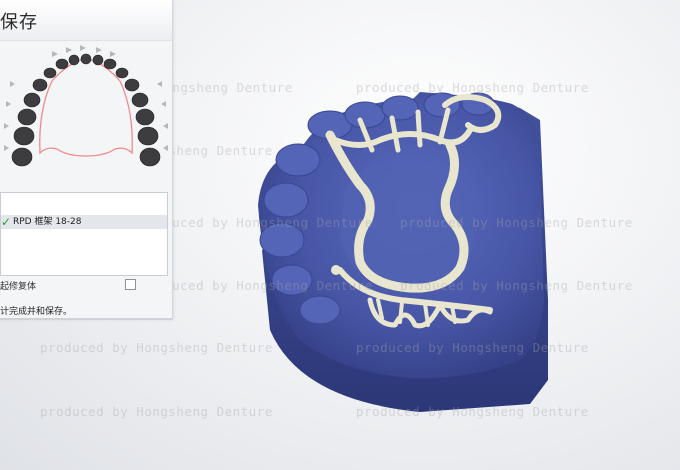 The image size is (680, 470). I want to click on tooth-chart, so click(86, 111).